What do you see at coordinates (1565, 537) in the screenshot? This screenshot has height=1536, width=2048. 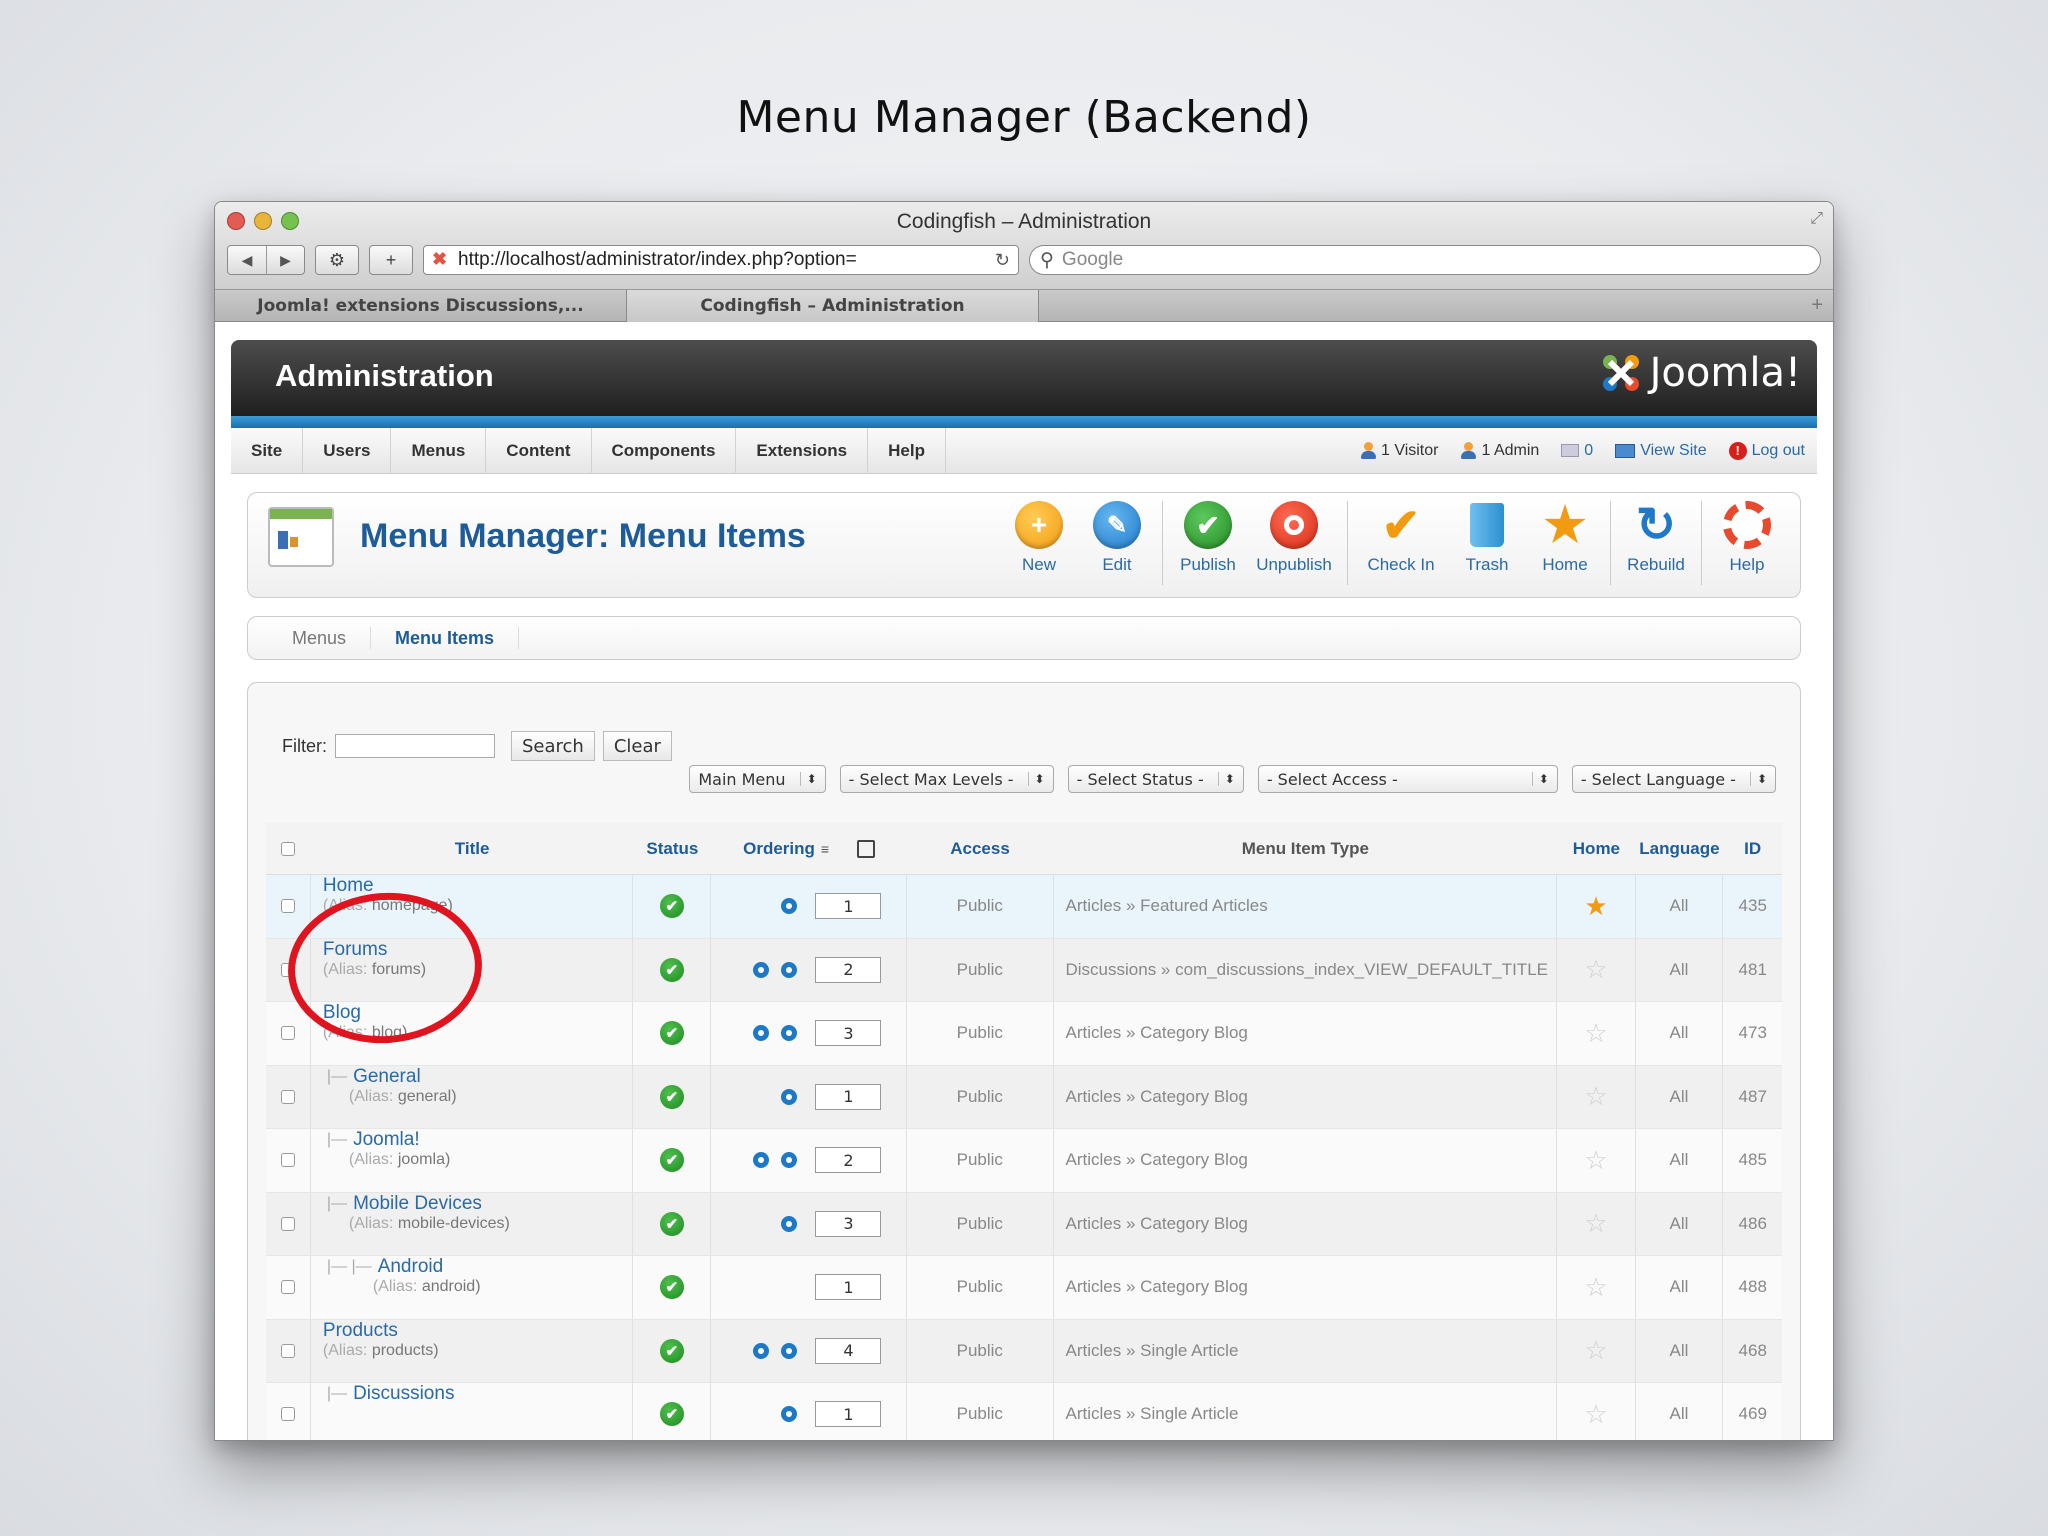 I see `home-button: ★ Home` at bounding box center [1565, 537].